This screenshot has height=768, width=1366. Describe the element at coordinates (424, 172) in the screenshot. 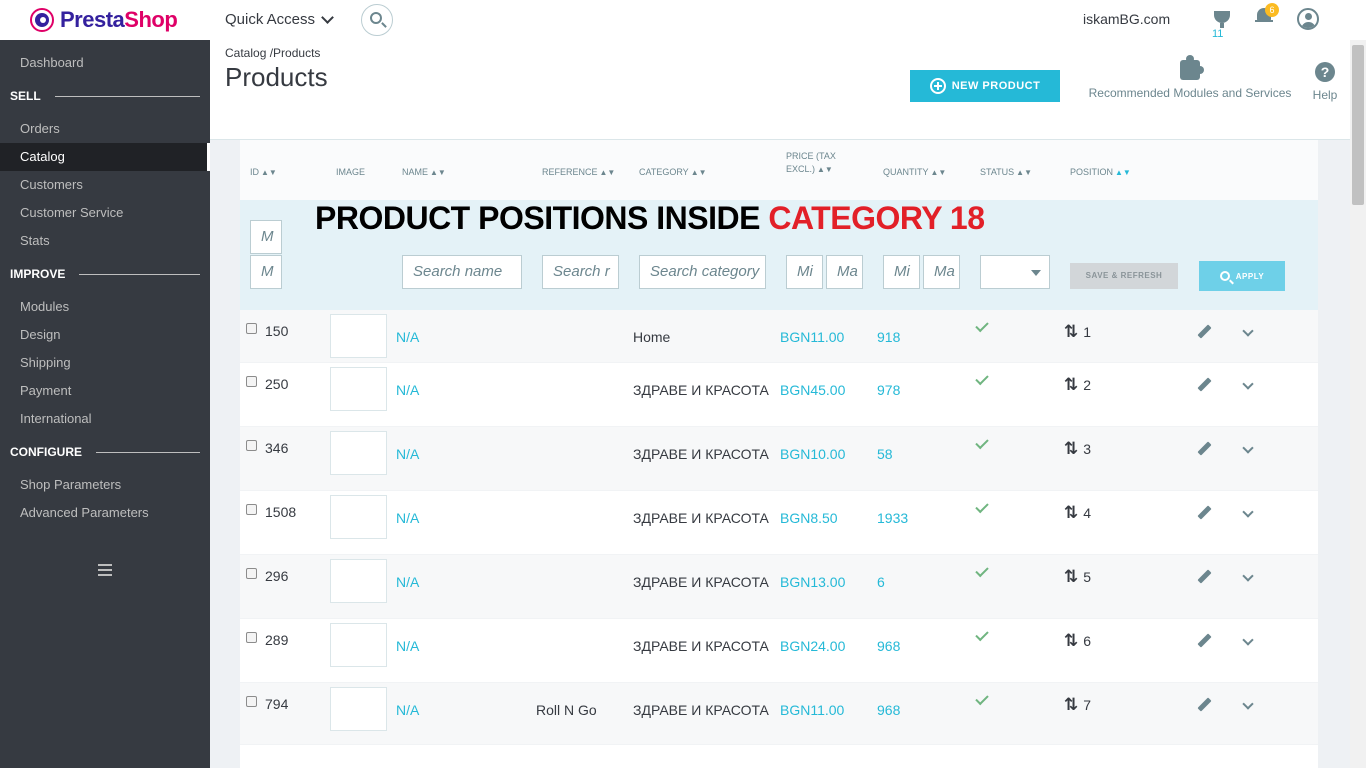

I see `column-header-name: NAME ▲▼` at that location.